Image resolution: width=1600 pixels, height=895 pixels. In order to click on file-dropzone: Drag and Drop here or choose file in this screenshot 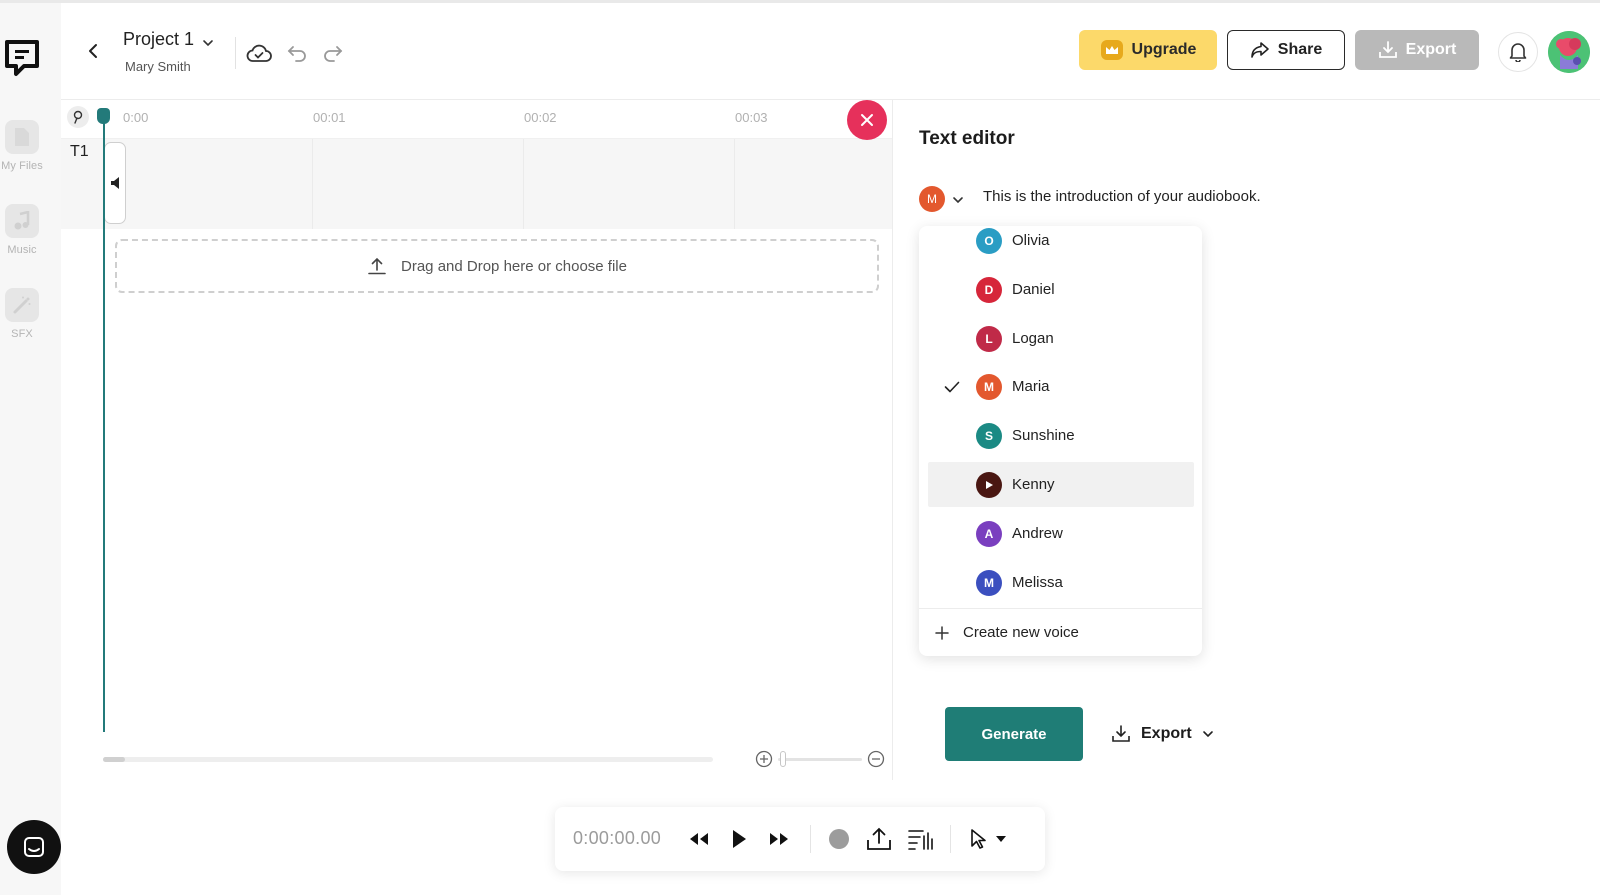, I will do `click(497, 266)`.